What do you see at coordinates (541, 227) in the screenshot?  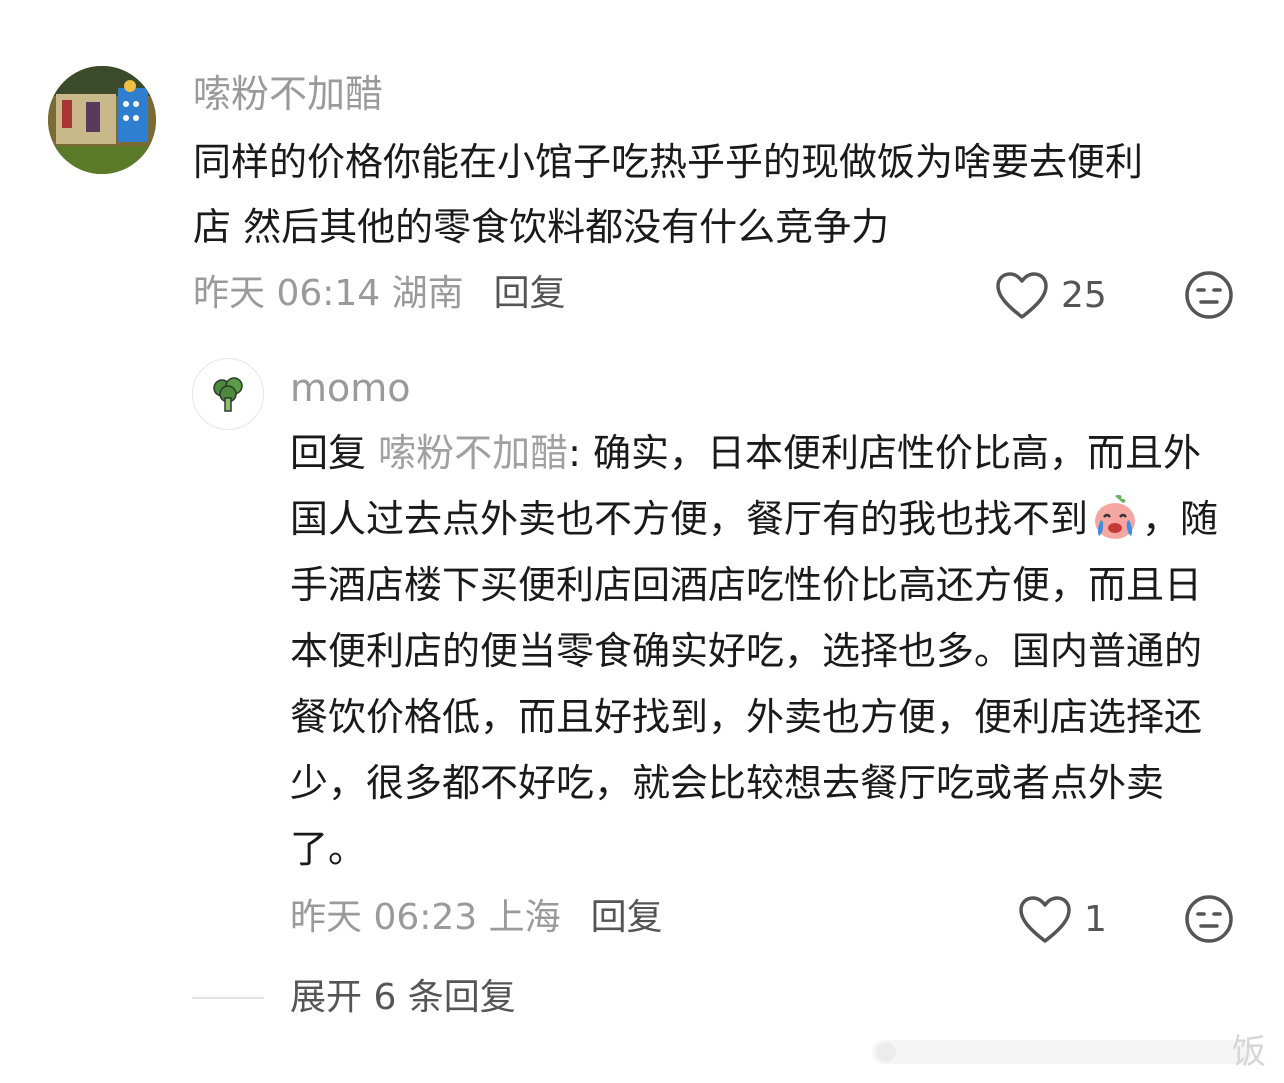 I see `comment-text-line: 店 然后其他的零食饮料都没有什么竞争力` at bounding box center [541, 227].